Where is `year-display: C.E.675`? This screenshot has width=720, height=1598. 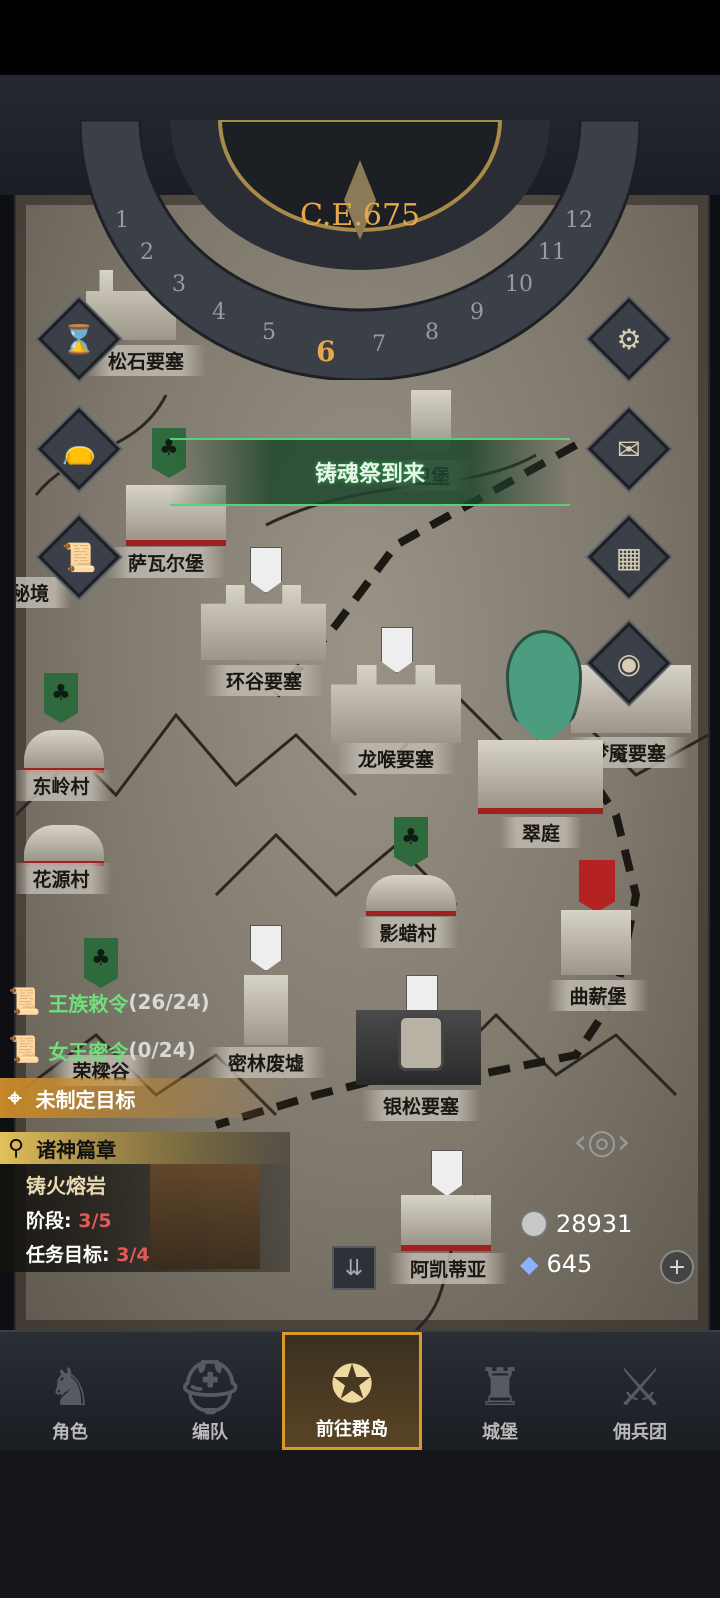
year-display: C.E.675 is located at coordinates (360, 215).